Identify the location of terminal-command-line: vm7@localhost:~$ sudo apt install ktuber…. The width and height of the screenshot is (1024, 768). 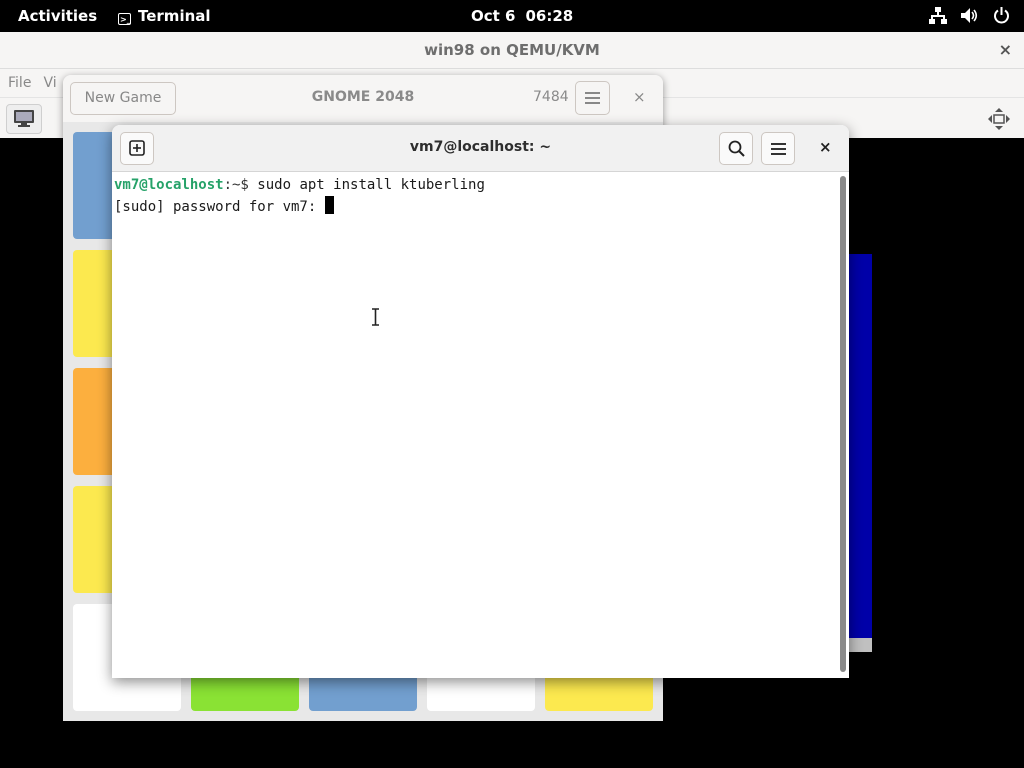
(475, 185).